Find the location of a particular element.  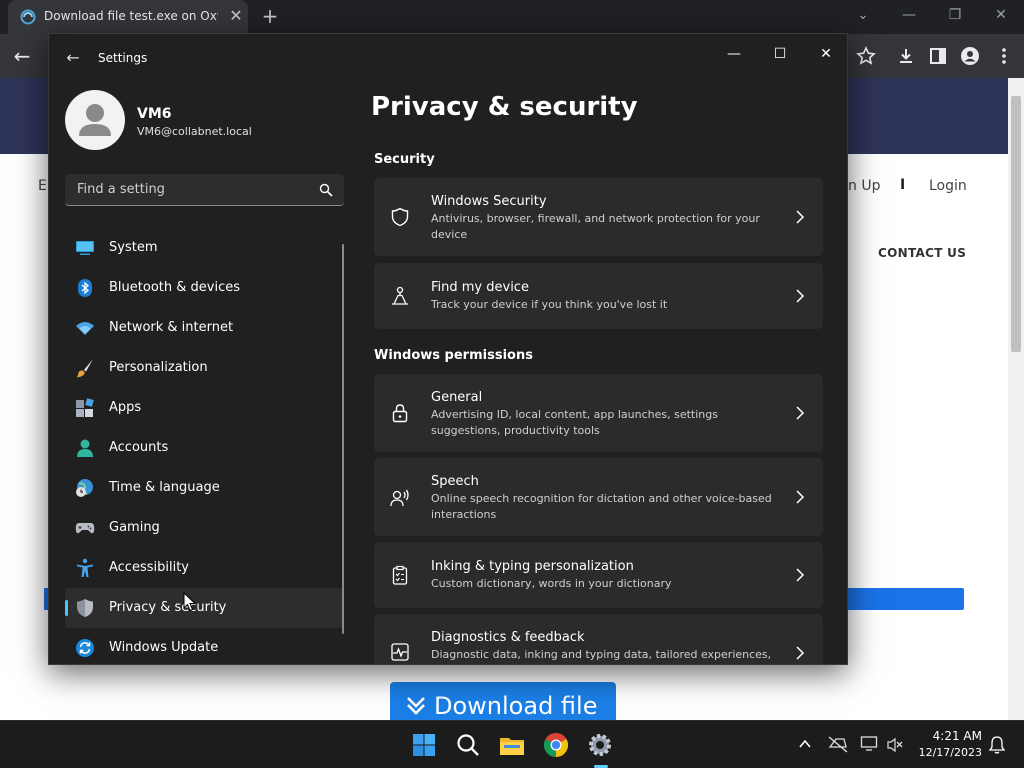

file-explorer-icon is located at coordinates (512, 745).